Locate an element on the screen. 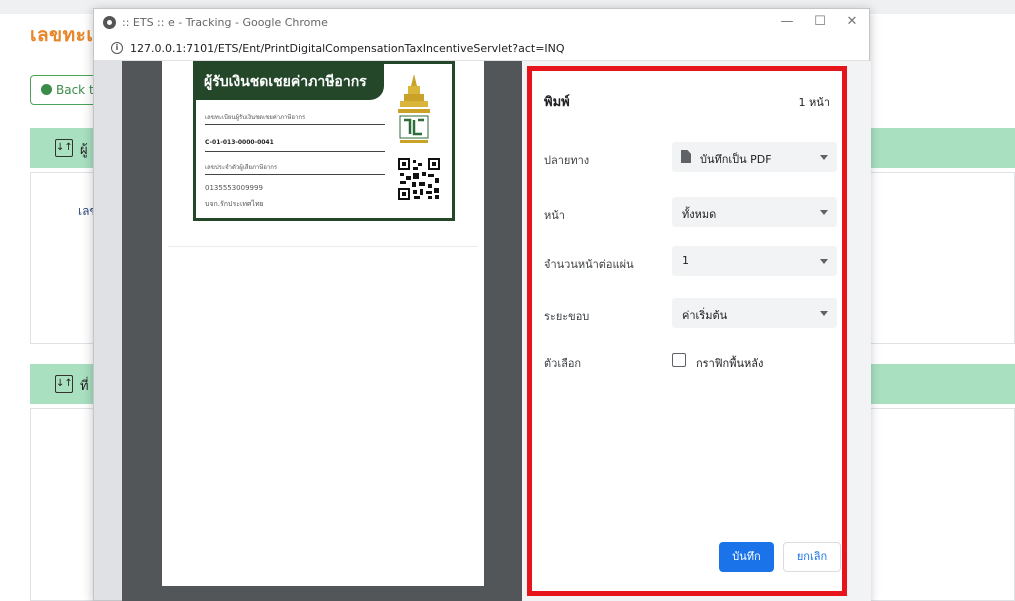  background-graphics-checkbox is located at coordinates (679, 360).